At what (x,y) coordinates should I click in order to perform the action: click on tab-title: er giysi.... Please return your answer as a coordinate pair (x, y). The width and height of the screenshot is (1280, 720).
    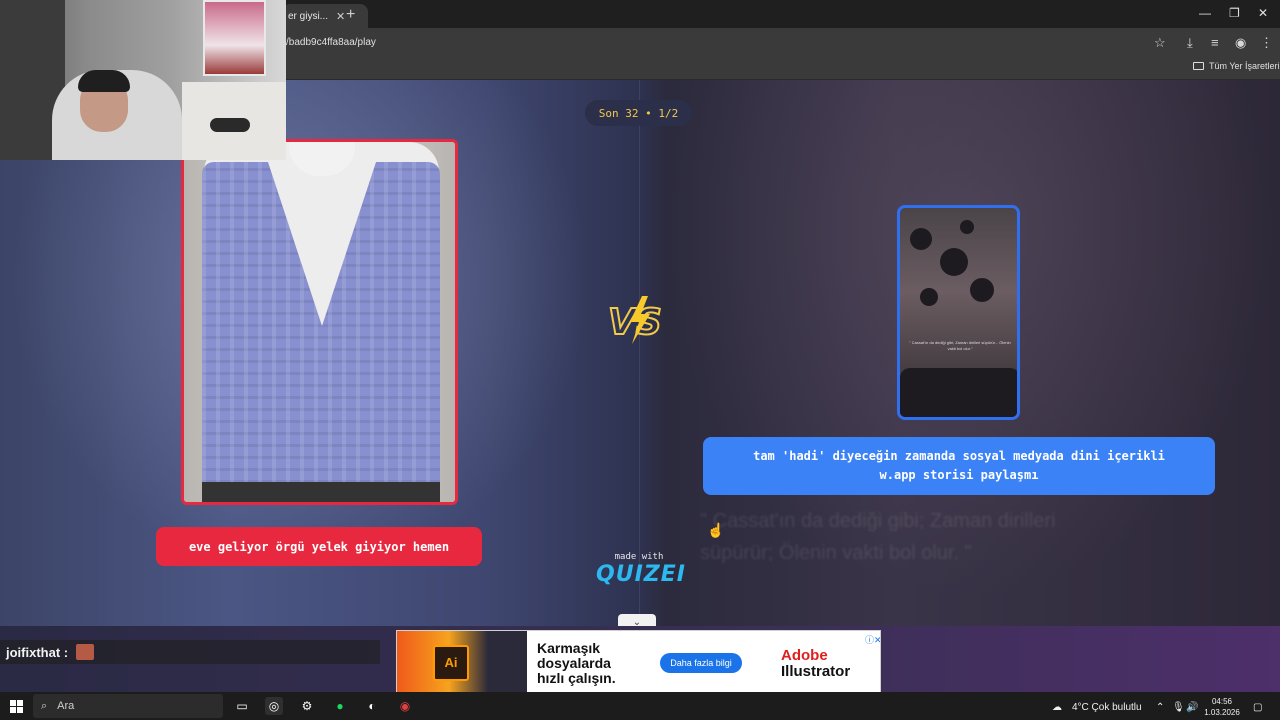
    Looking at the image, I should click on (308, 16).